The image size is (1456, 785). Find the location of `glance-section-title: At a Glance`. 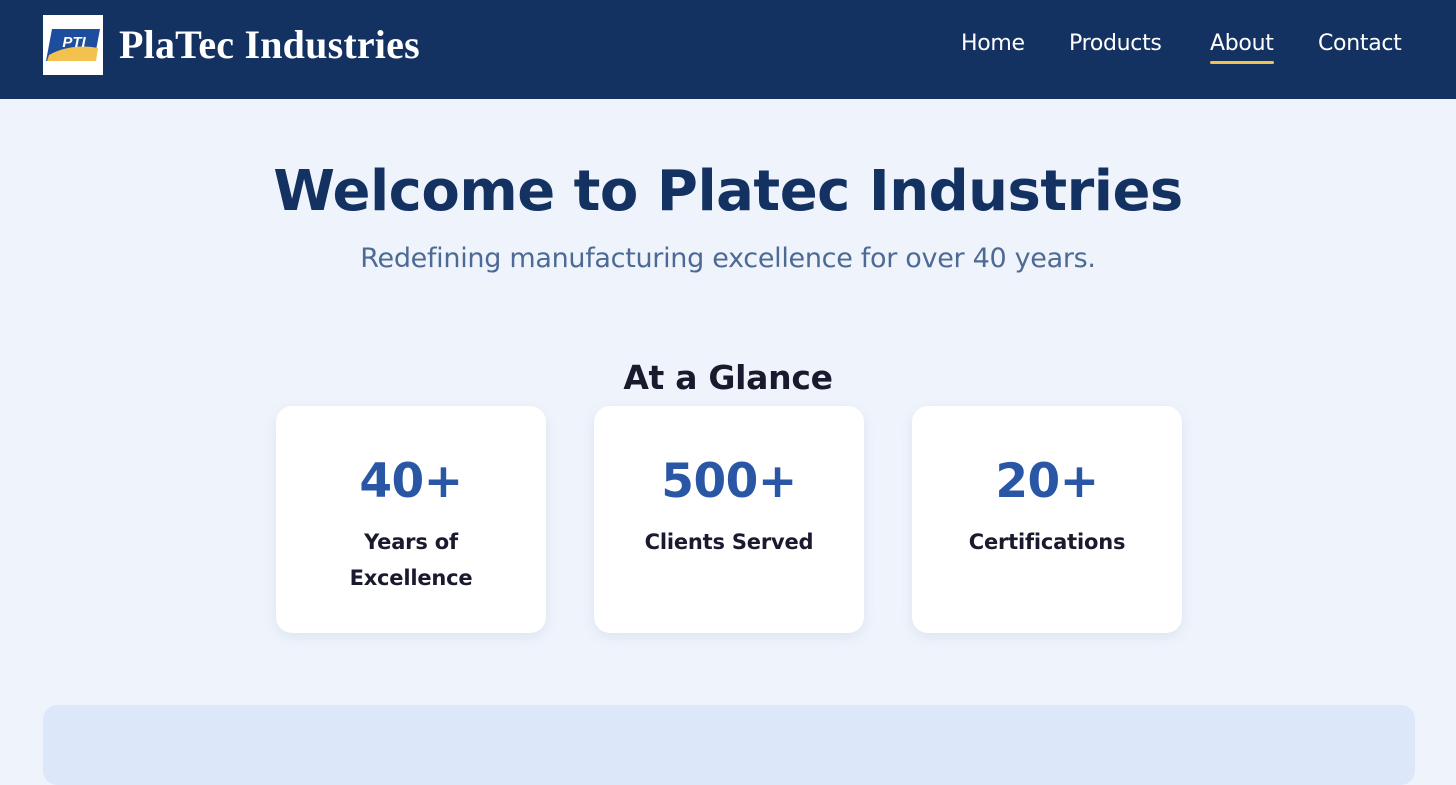

glance-section-title: At a Glance is located at coordinates (728, 377).